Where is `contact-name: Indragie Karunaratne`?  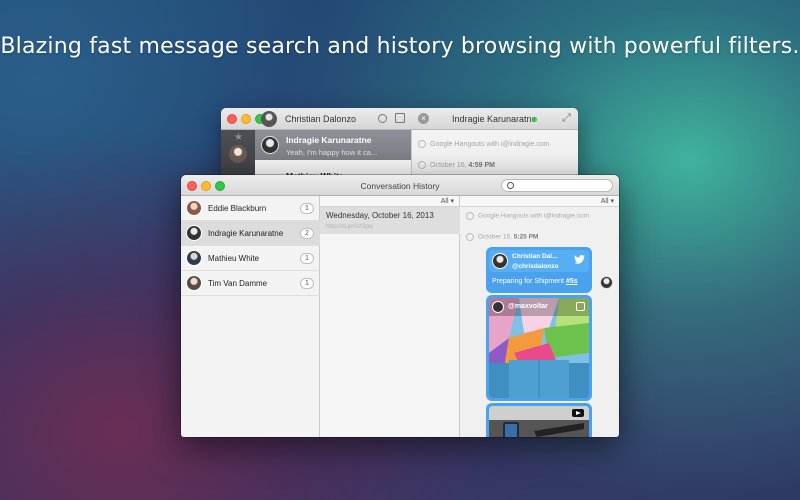
contact-name: Indragie Karunaratne is located at coordinates (246, 233).